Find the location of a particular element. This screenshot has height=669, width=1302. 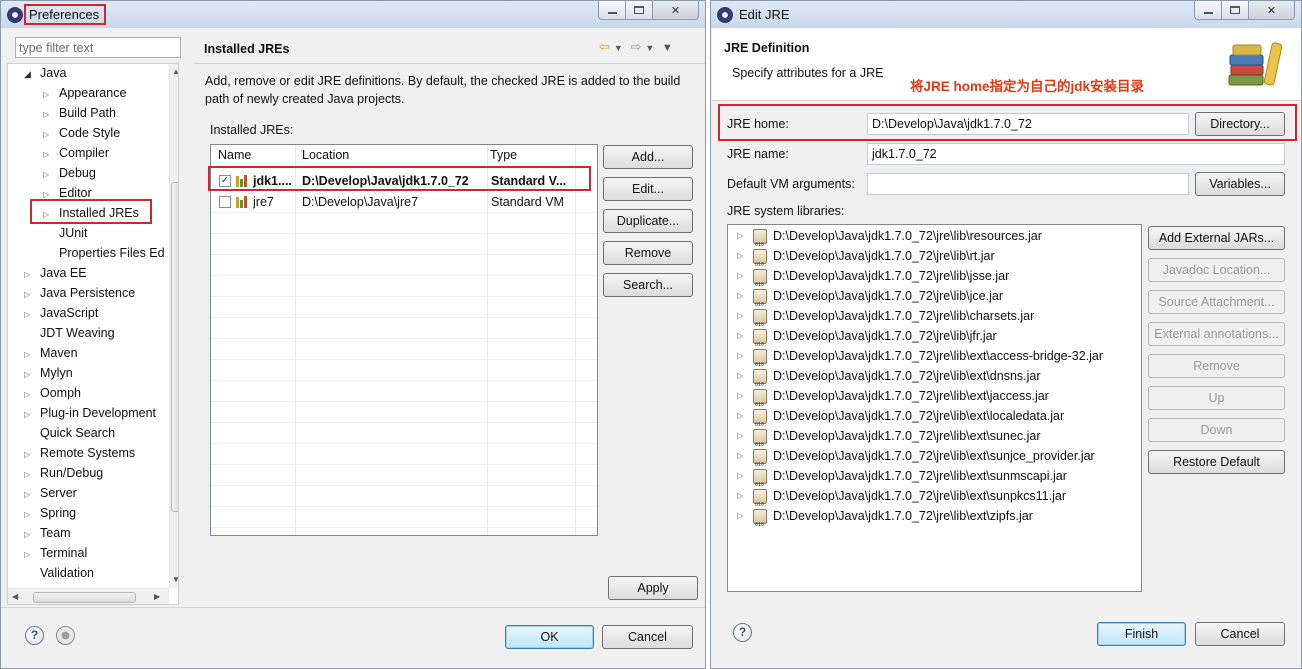

tree-item: ▷ Maven is located at coordinates (51, 353).